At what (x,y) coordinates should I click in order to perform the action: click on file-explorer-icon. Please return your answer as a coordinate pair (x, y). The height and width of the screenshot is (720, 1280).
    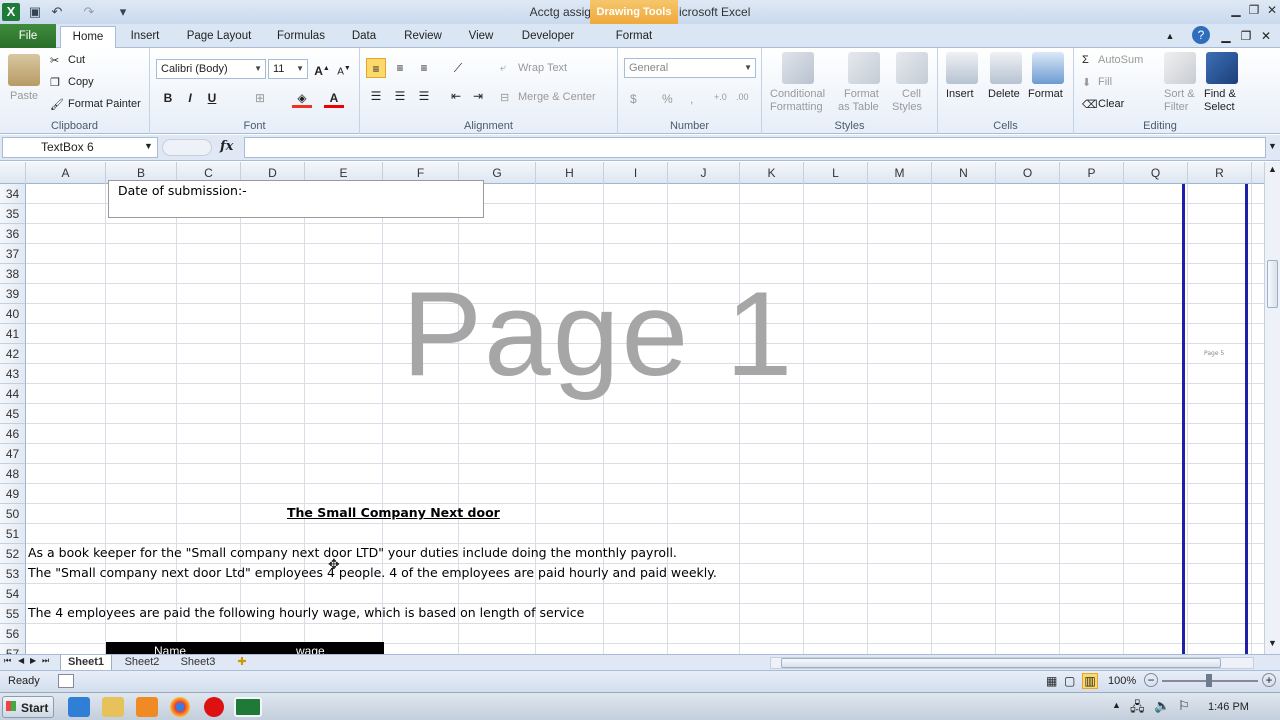
    Looking at the image, I should click on (113, 707).